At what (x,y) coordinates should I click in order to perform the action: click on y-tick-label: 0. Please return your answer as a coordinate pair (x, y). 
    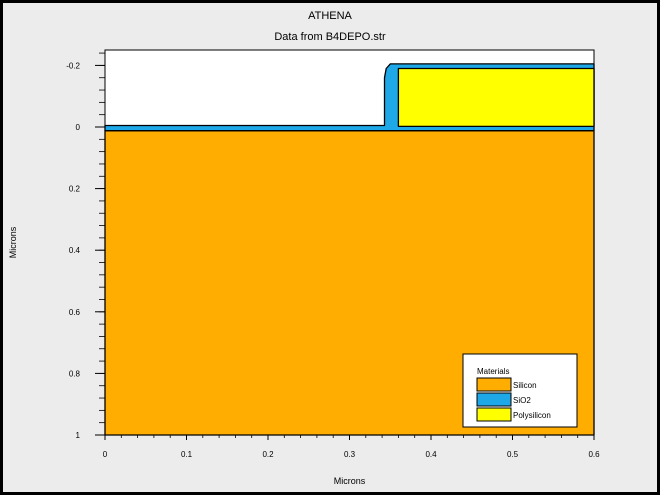
    Looking at the image, I should click on (78, 127).